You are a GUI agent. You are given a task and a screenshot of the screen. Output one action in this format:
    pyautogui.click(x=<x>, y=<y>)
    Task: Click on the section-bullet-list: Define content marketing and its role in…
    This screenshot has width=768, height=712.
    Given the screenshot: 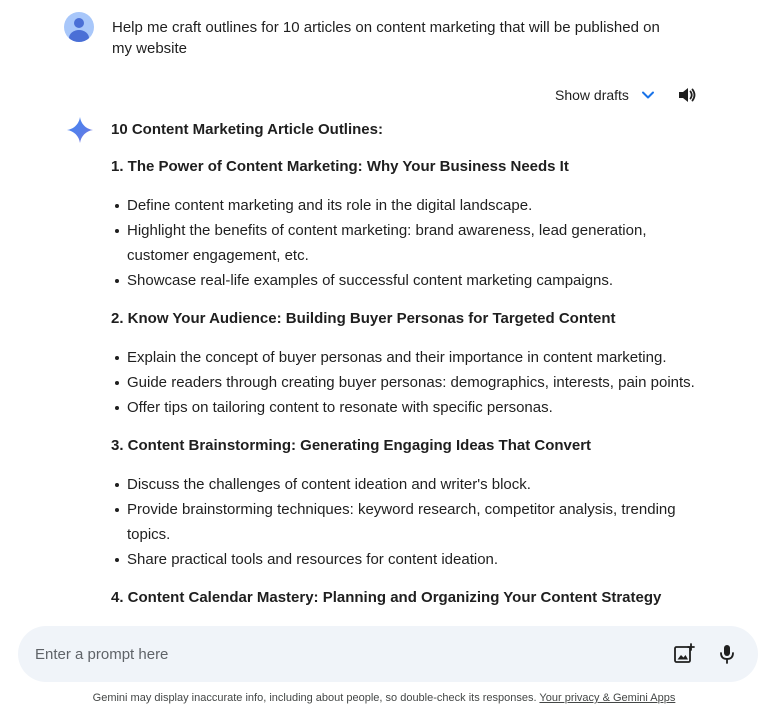 What is the action you would take?
    pyautogui.click(x=411, y=243)
    